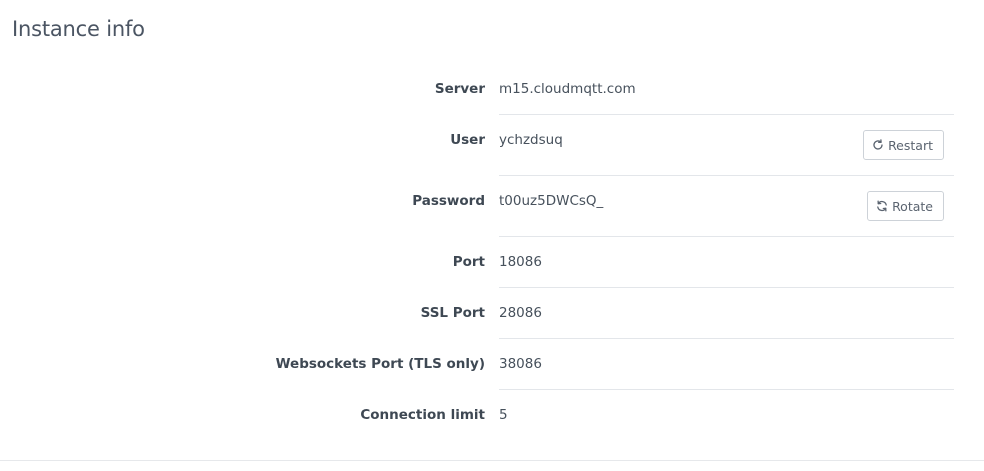  What do you see at coordinates (726, 89) in the screenshot?
I see `server-value: m15.cloudmqtt.com` at bounding box center [726, 89].